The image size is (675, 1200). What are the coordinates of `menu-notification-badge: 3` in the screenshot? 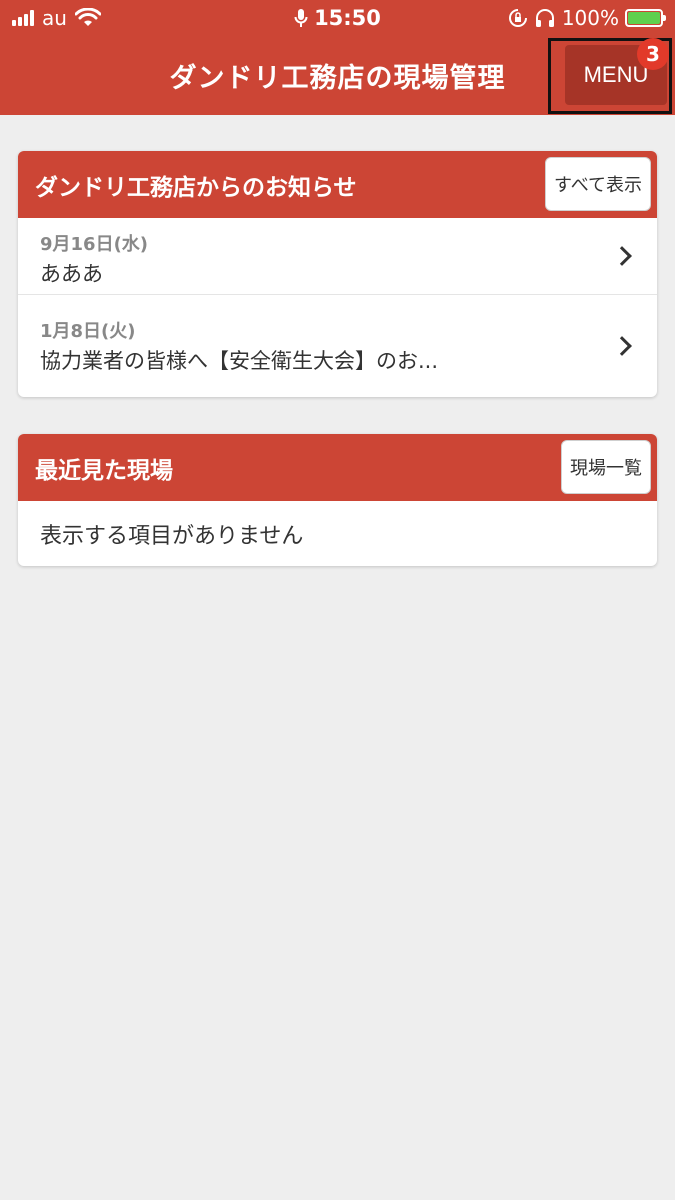 It's located at (653, 54).